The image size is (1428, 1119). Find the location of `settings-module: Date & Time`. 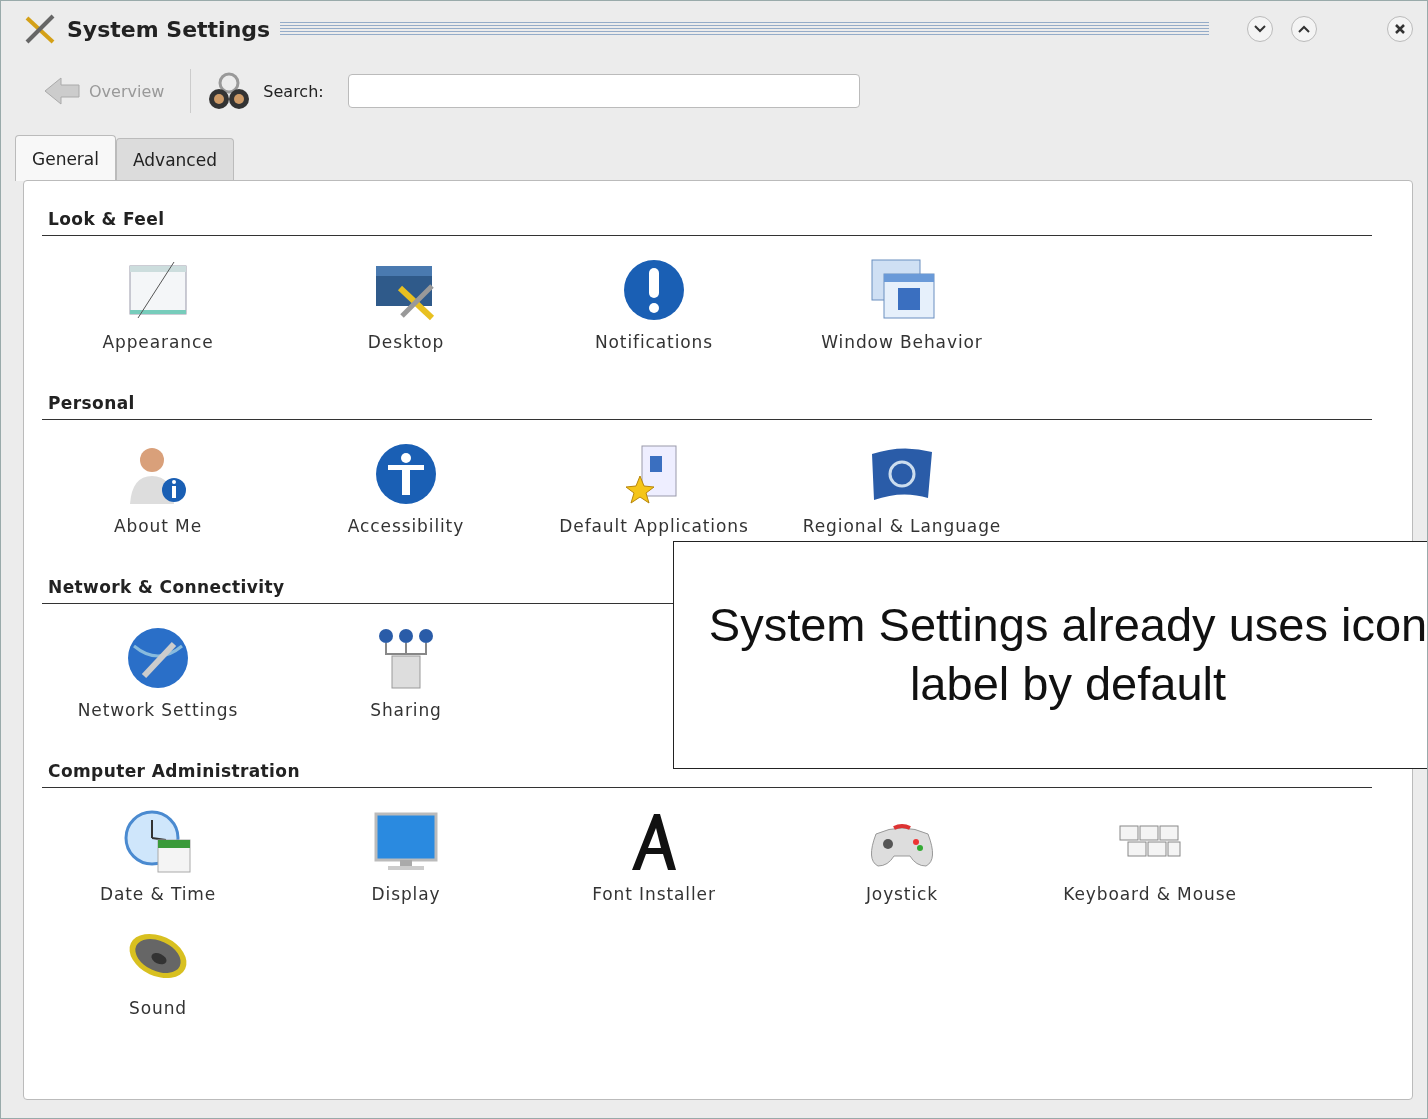

settings-module: Date & Time is located at coordinates (158, 857).